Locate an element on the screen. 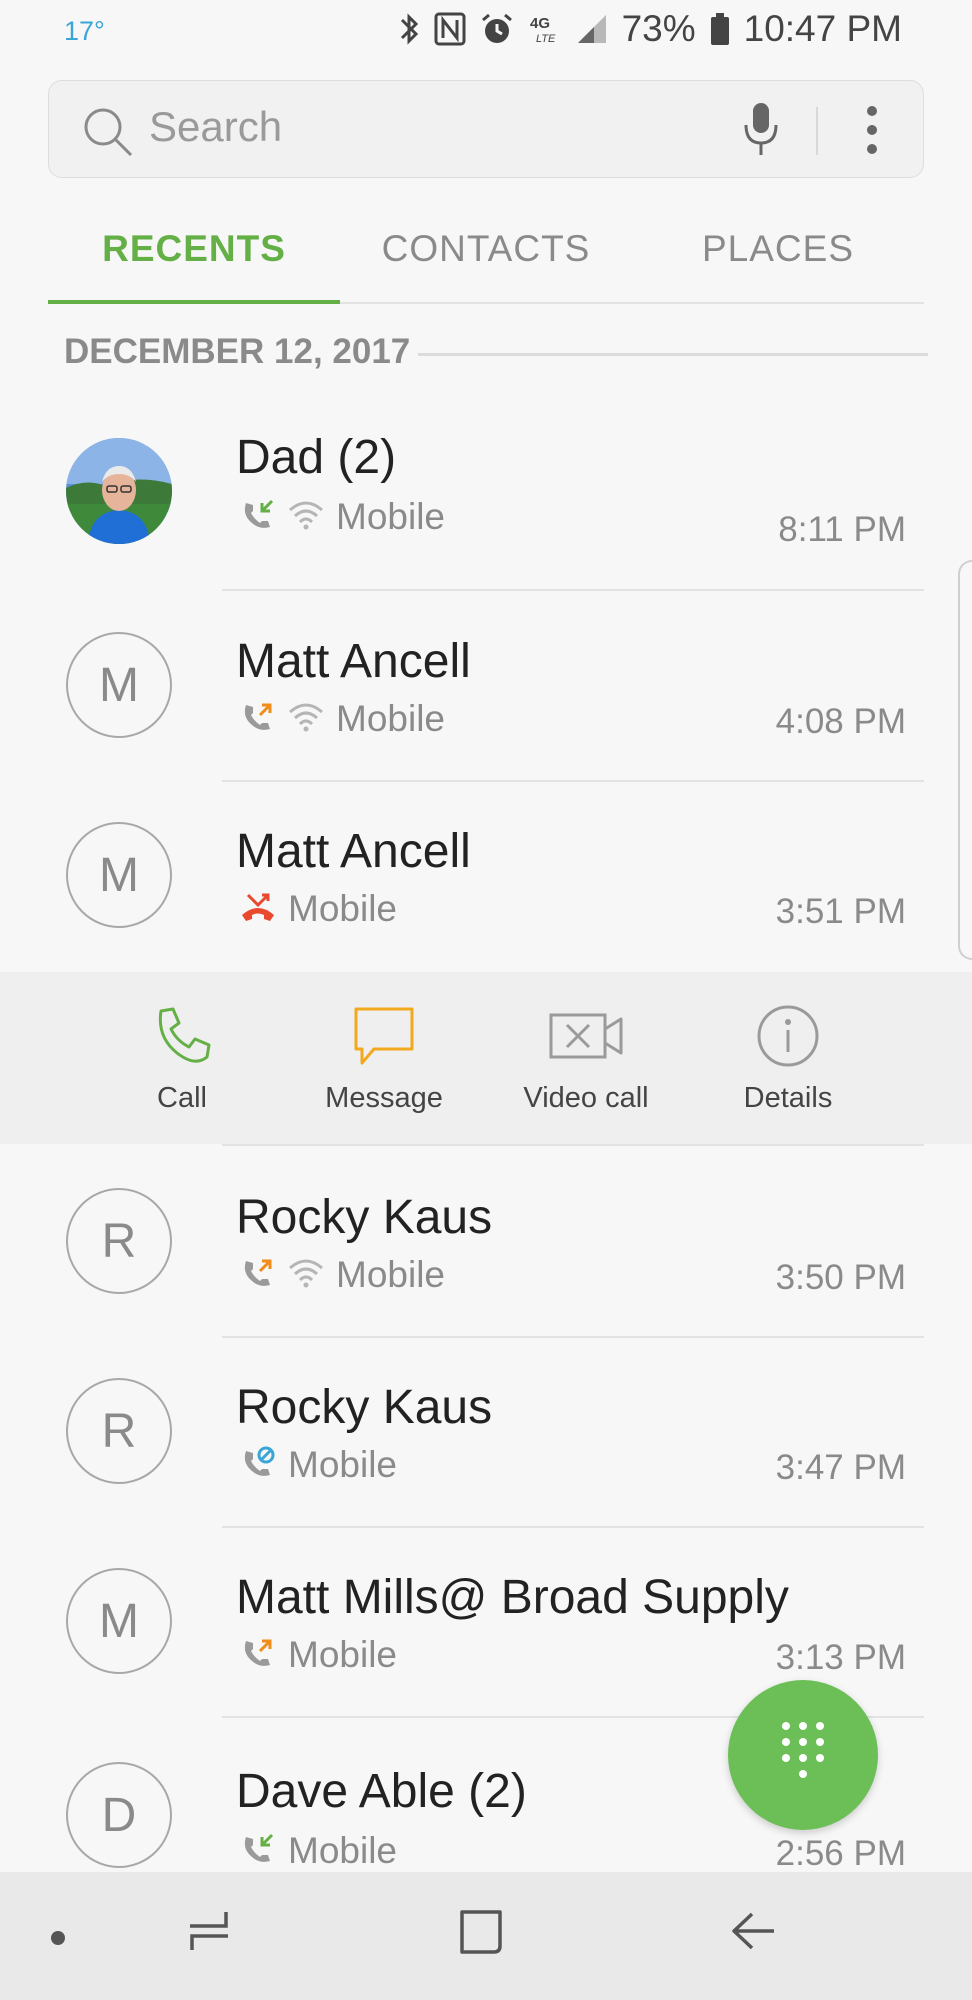  back-icon is located at coordinates (754, 1933).